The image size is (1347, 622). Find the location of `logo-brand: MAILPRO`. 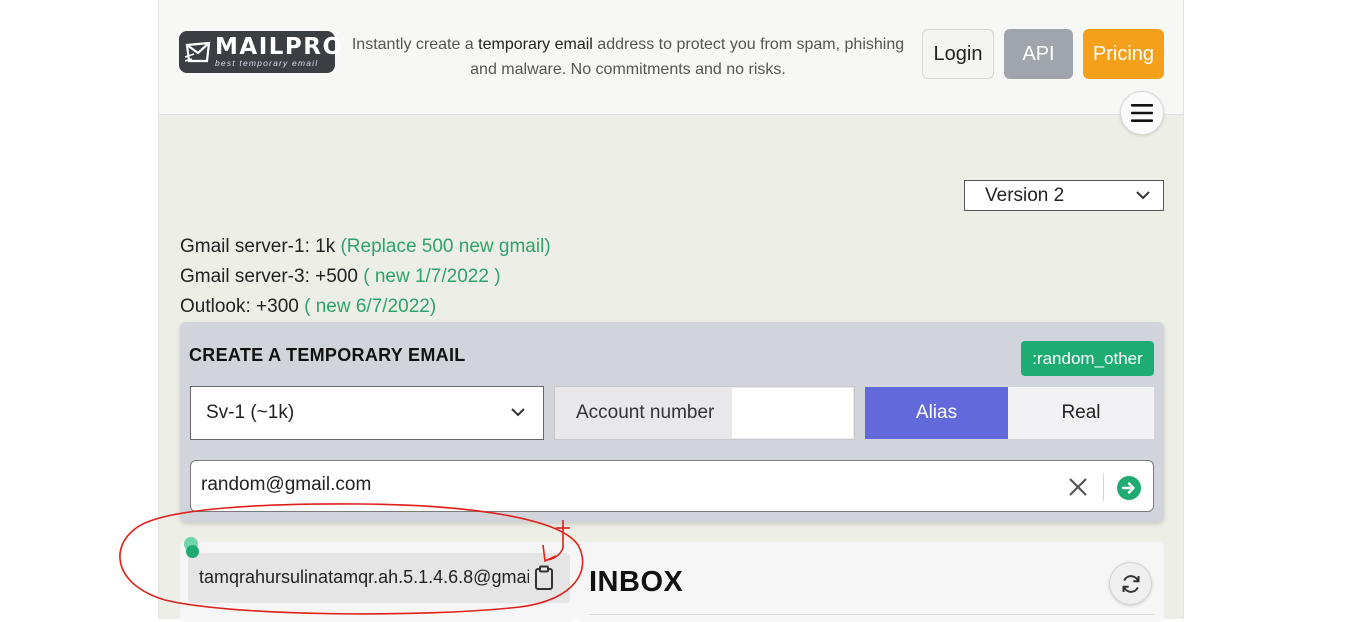

logo-brand: MAILPRO is located at coordinates (279, 47).